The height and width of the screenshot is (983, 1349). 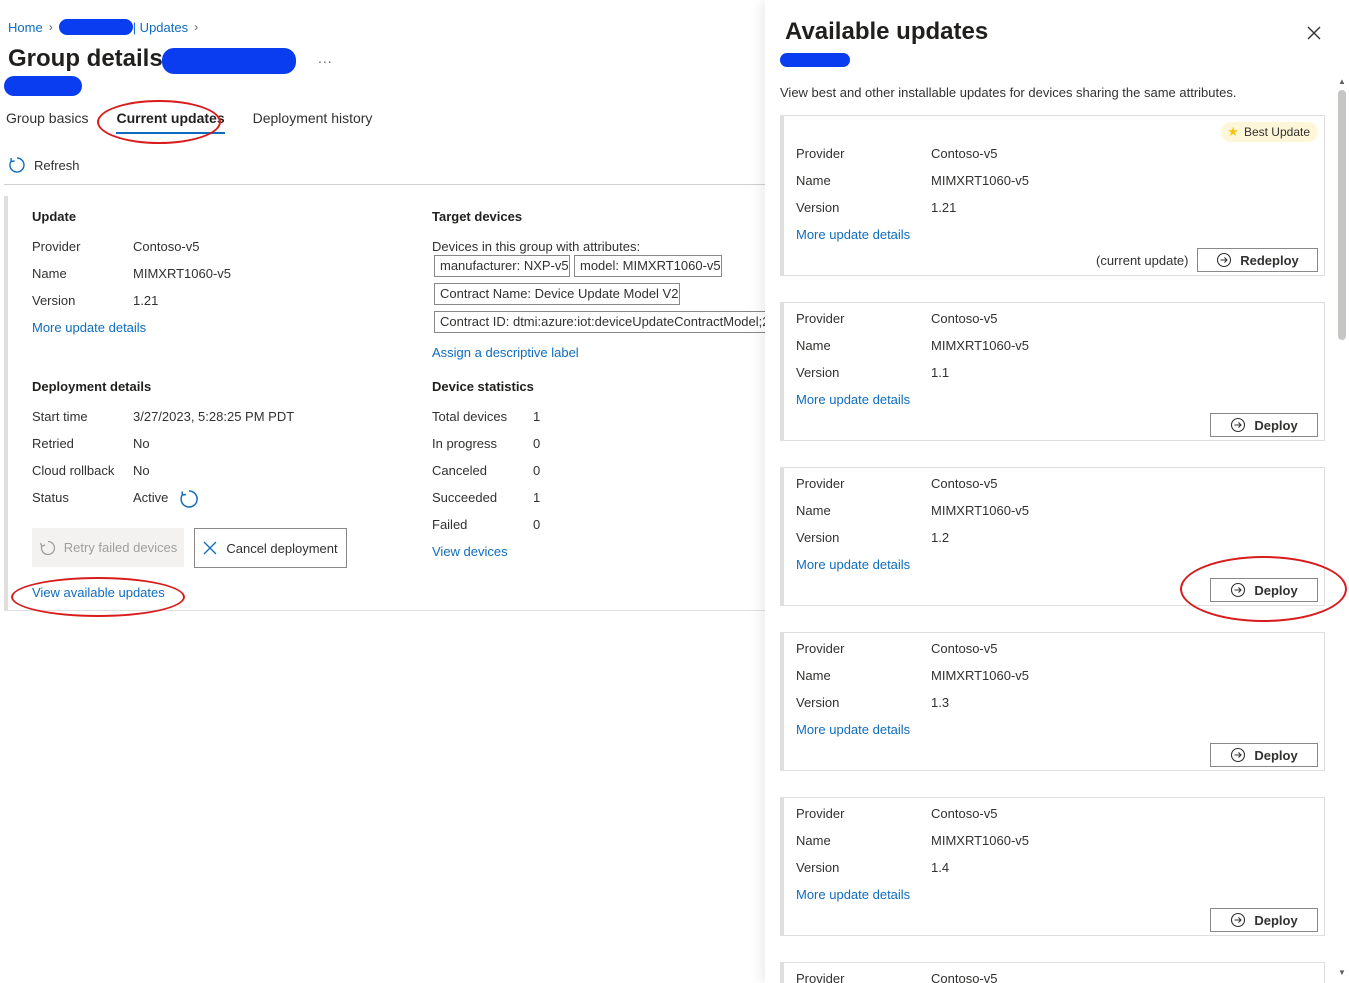 I want to click on retry-failed-devices-label: Retry failed devices, so click(x=120, y=547).